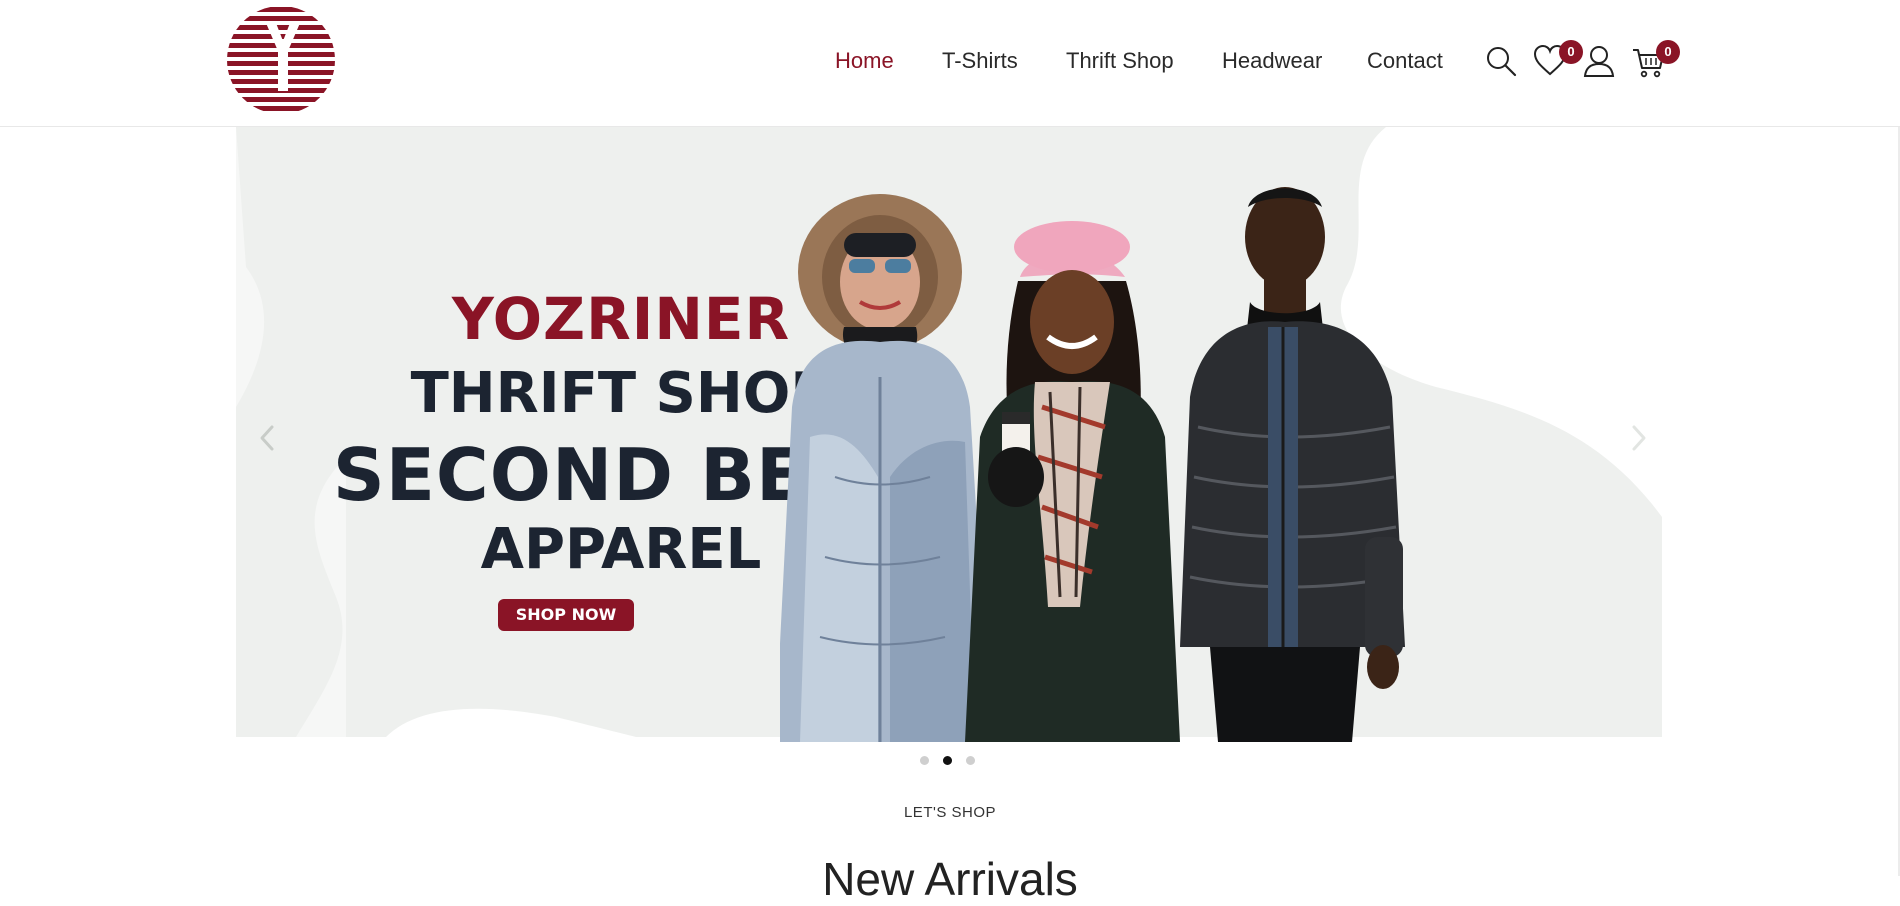 The height and width of the screenshot is (906, 1900). I want to click on account-button, so click(1599, 61).